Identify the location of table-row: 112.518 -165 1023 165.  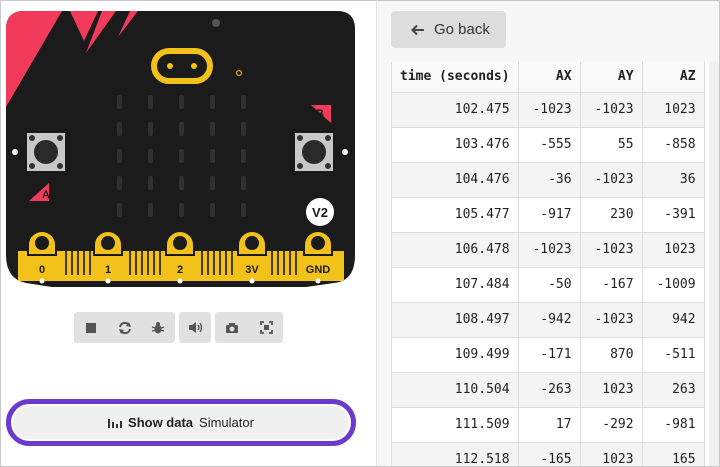
(548, 454).